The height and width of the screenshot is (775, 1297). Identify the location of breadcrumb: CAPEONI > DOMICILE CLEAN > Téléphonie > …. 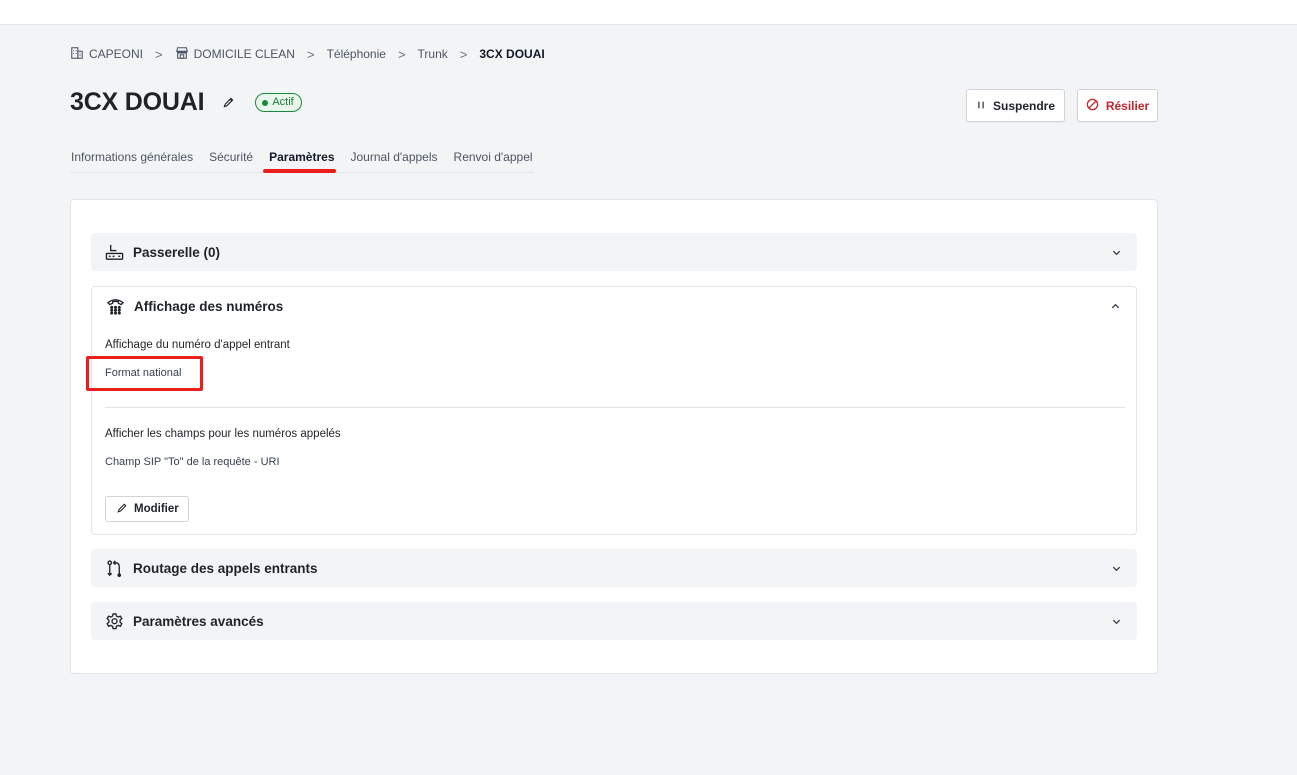
(307, 54).